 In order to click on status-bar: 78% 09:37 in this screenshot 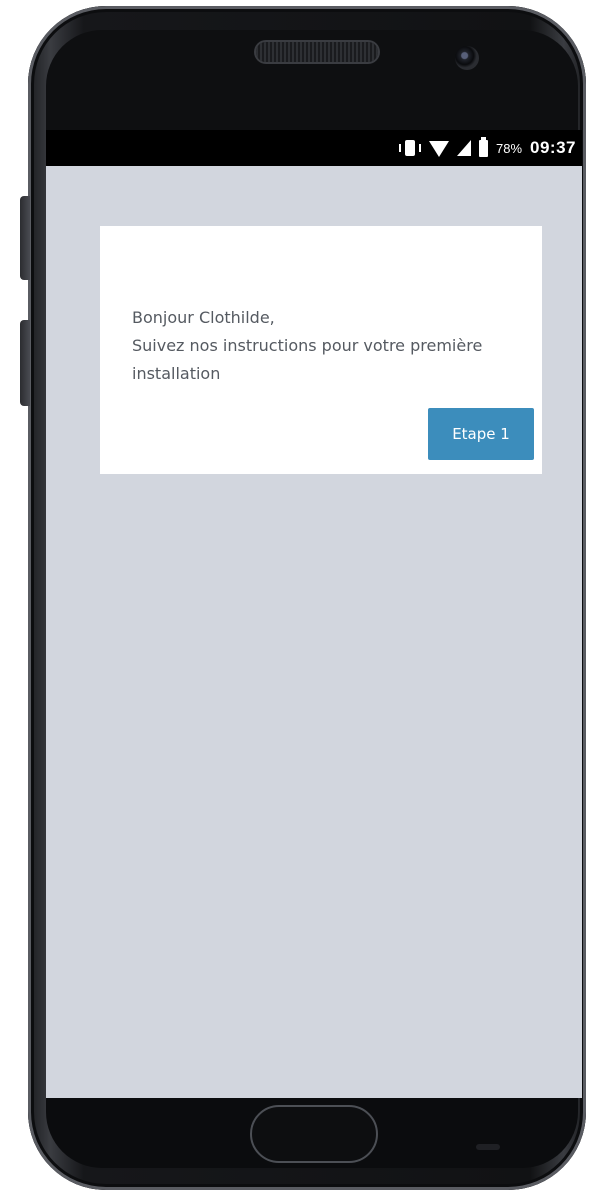, I will do `click(314, 148)`.